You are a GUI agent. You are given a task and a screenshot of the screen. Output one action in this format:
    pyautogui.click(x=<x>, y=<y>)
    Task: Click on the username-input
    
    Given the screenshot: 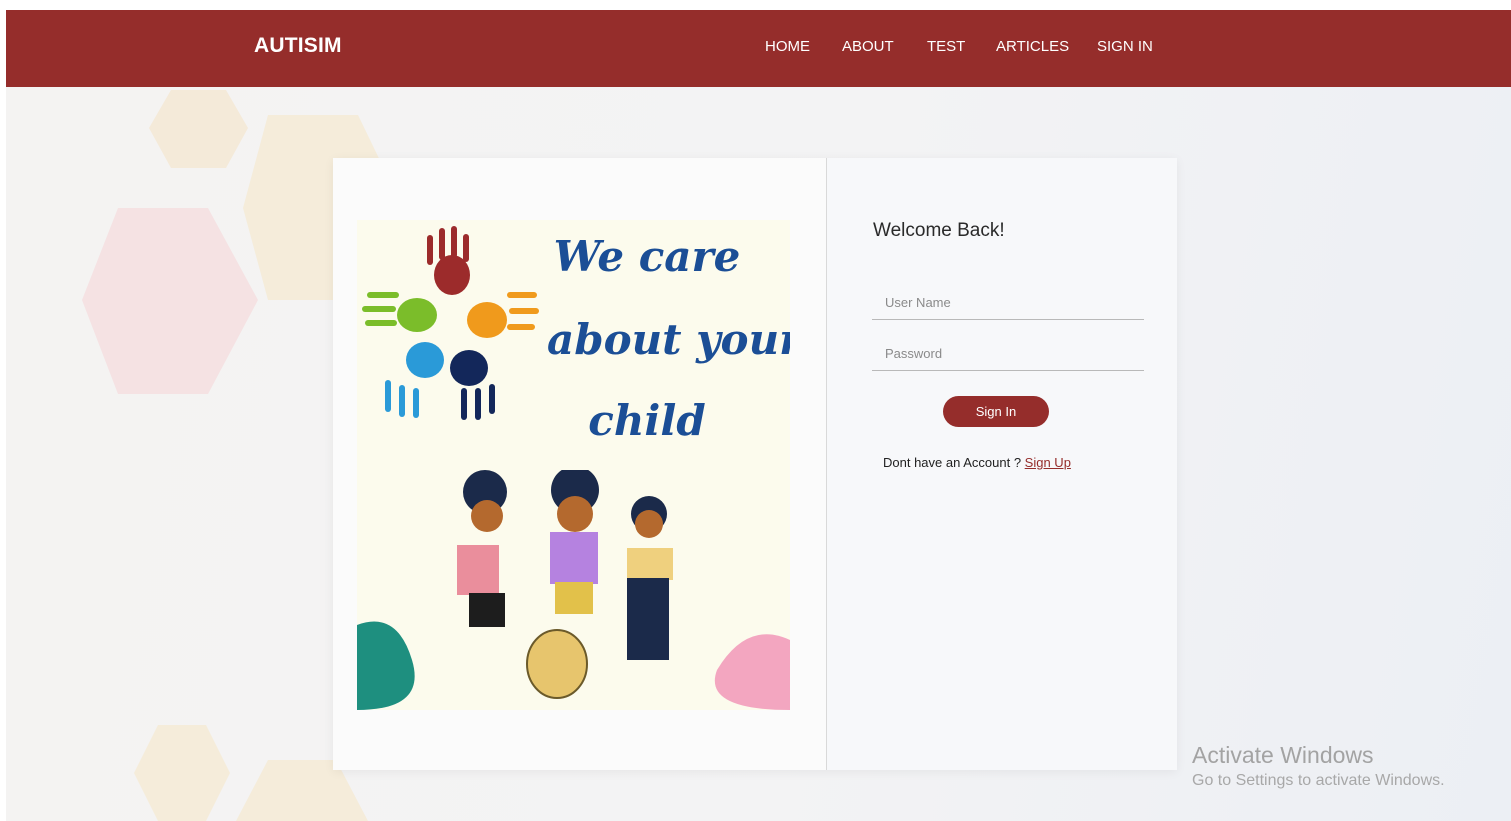 What is the action you would take?
    pyautogui.click(x=1008, y=303)
    